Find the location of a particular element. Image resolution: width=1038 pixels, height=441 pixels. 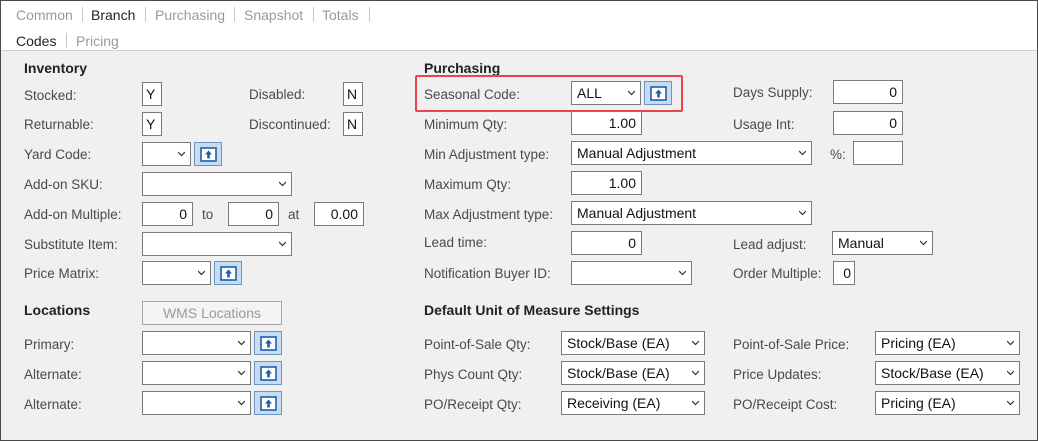

min-adjustment-type-dropdown: Manual Adjustment is located at coordinates (691, 153).